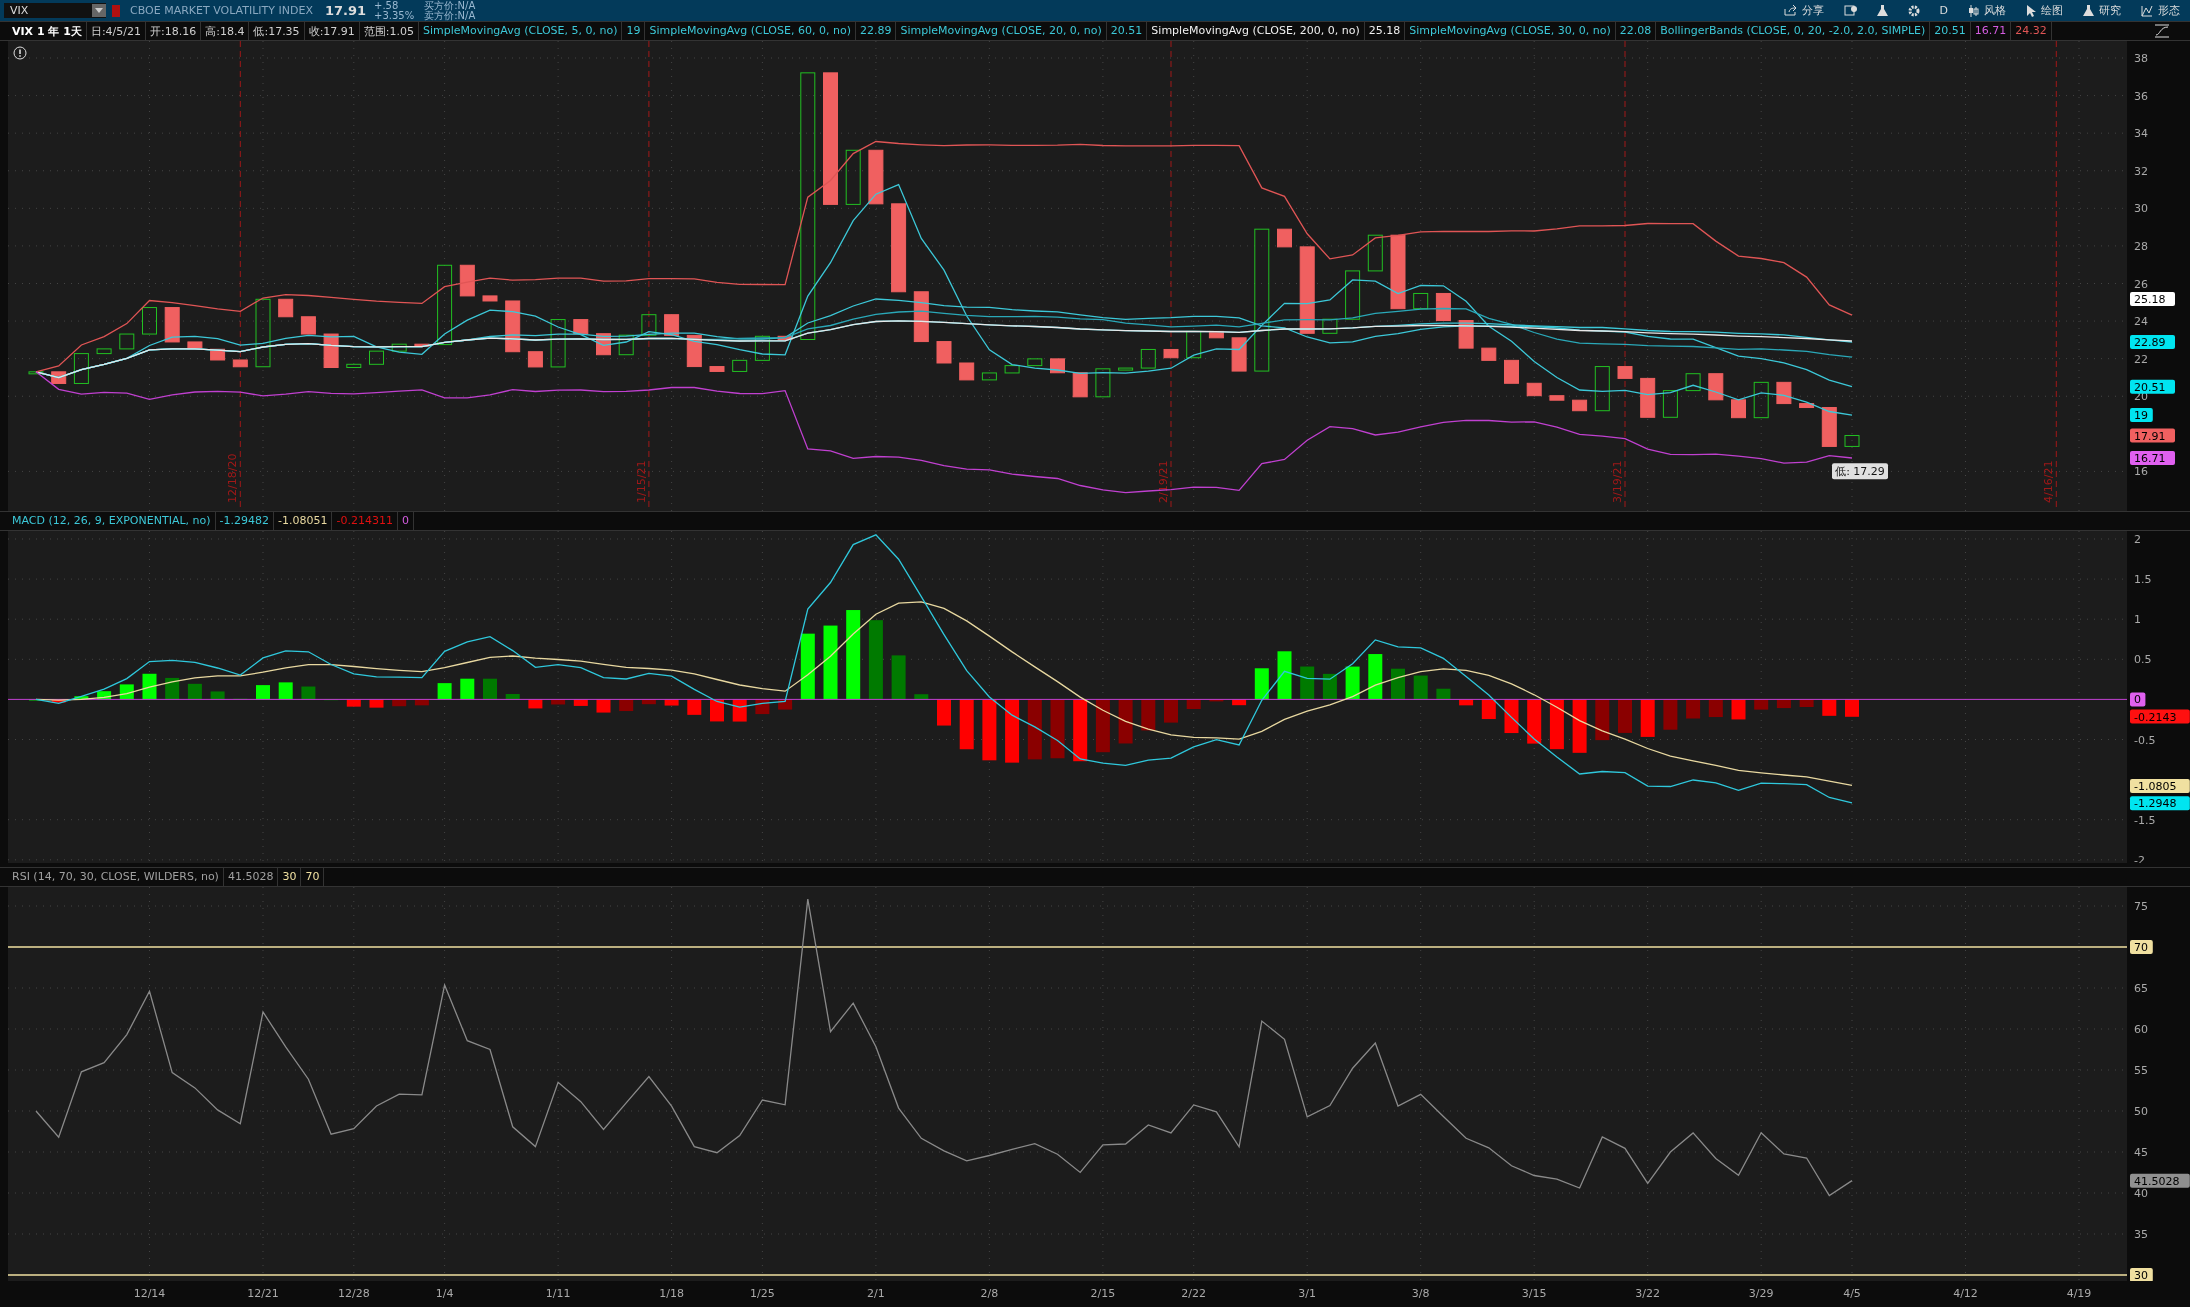  Describe the element at coordinates (332, 31) in the screenshot. I see `study-label: 收:17.91` at that location.